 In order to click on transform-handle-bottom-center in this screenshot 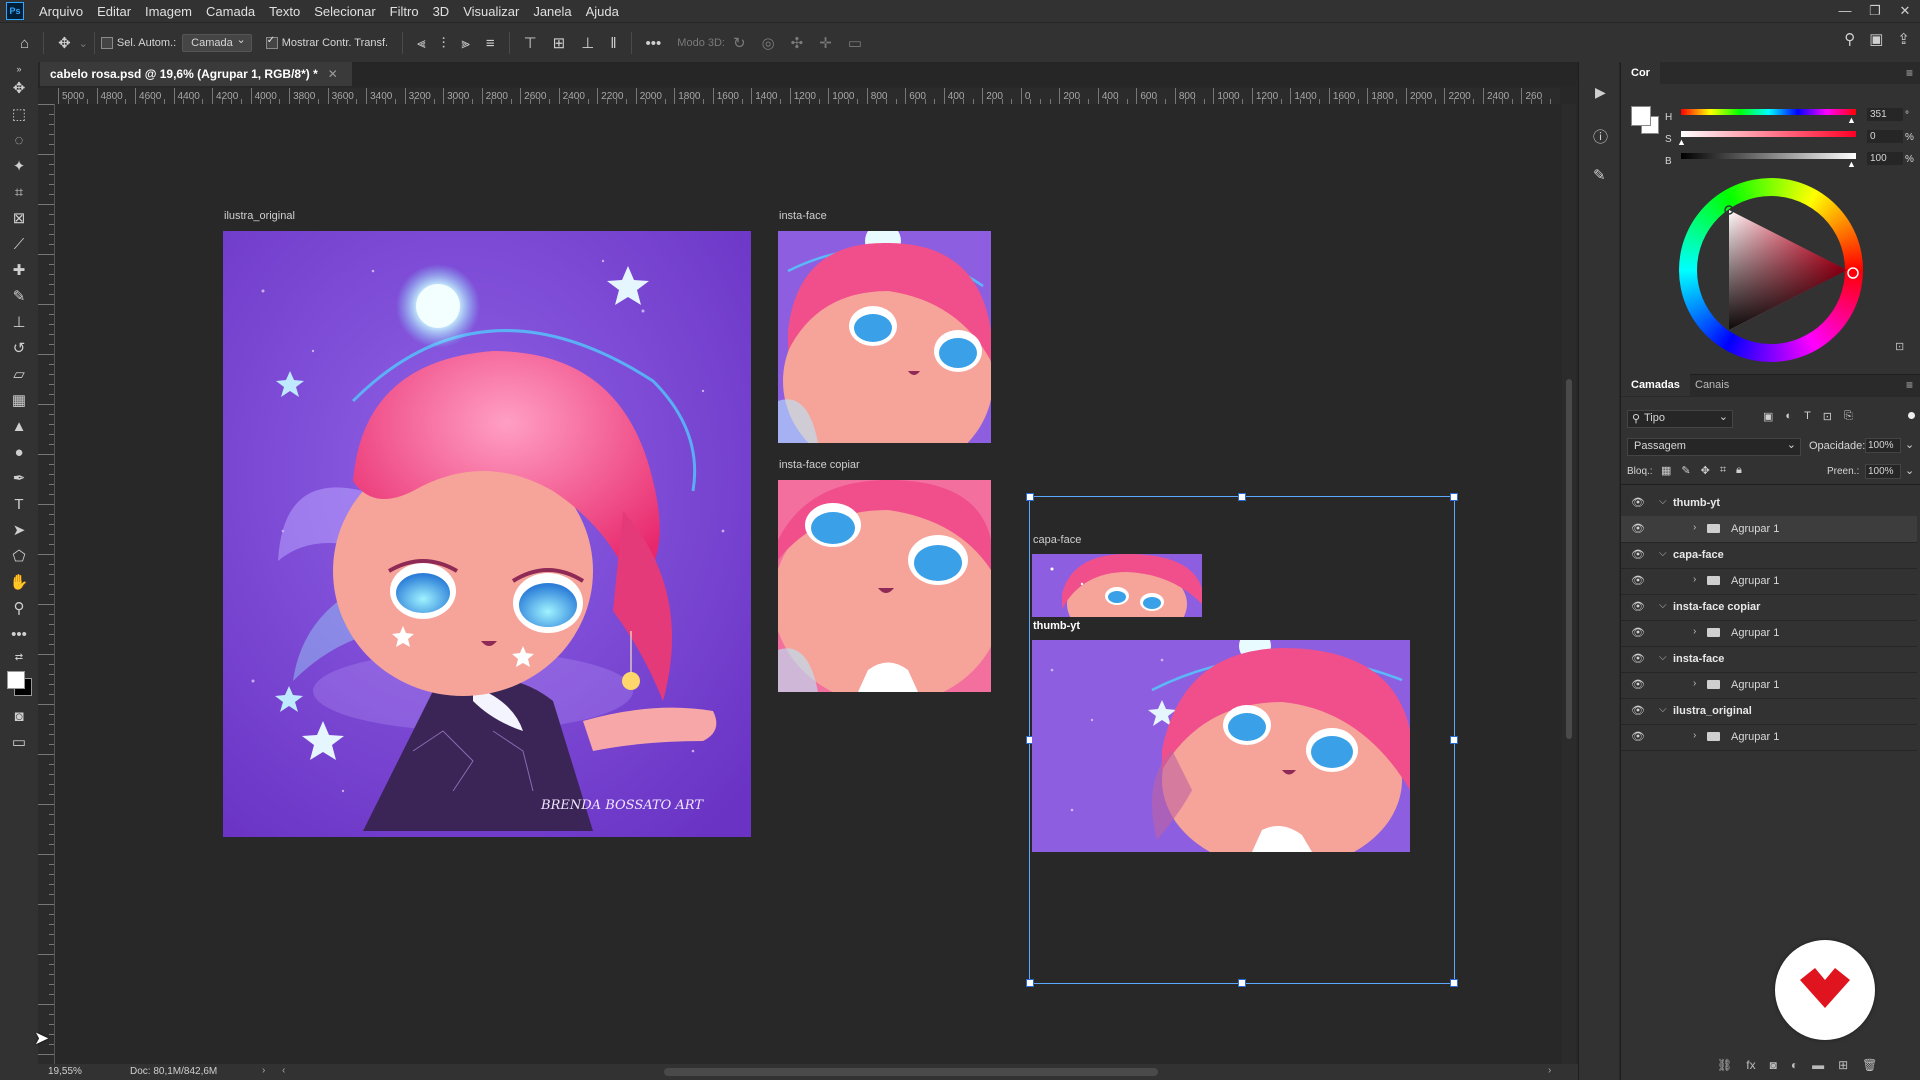, I will do `click(1242, 983)`.